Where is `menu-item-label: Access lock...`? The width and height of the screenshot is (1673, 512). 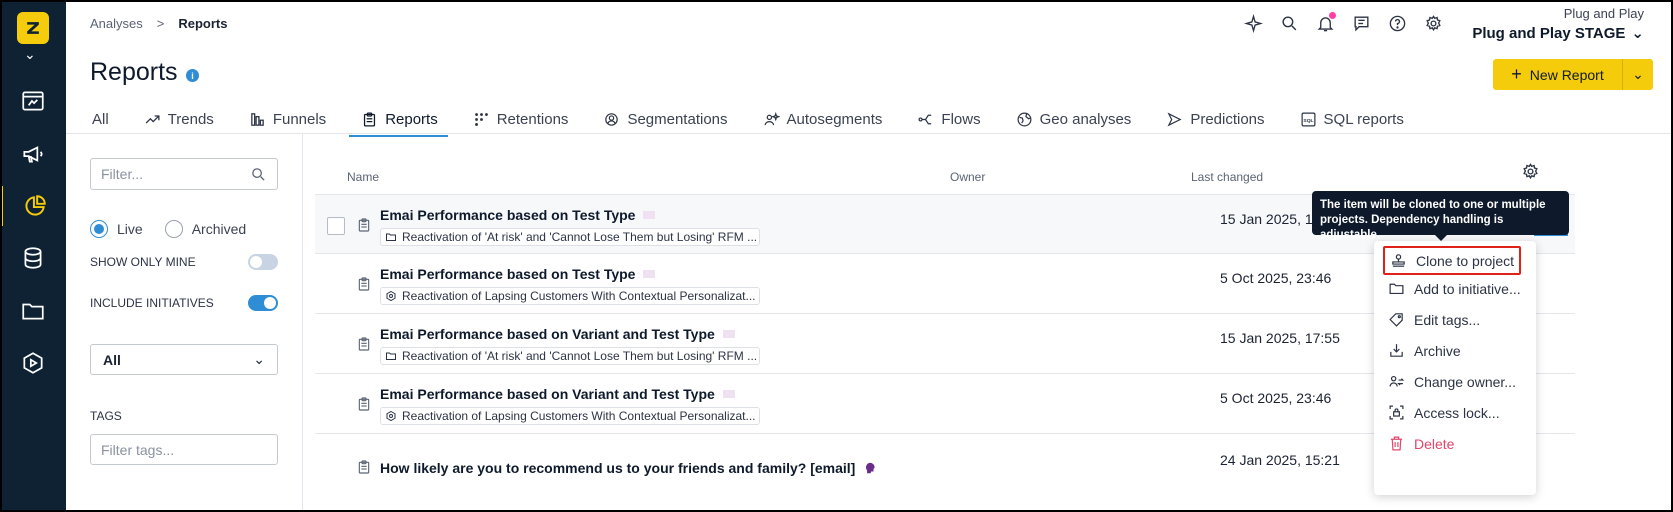
menu-item-label: Access lock... is located at coordinates (1457, 412).